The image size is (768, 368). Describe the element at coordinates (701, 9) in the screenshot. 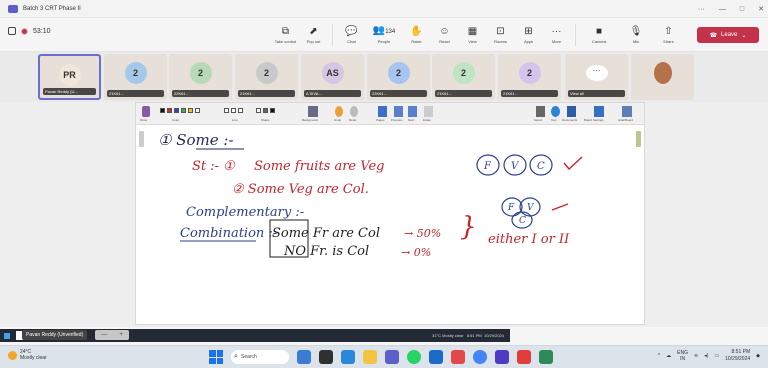

I see `more-options-icon: ···` at that location.